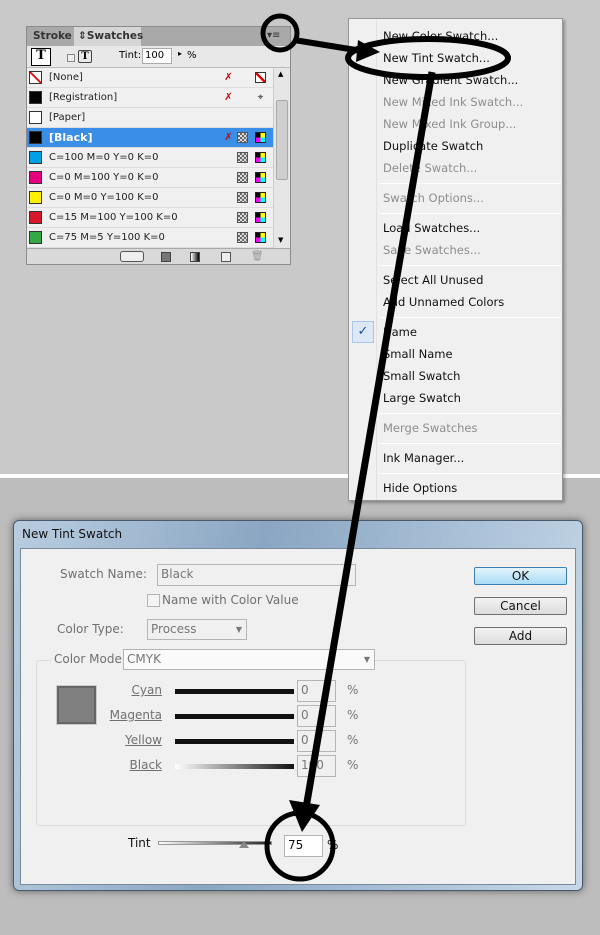  I want to click on annotation-circle-menu-icon, so click(280, 33).